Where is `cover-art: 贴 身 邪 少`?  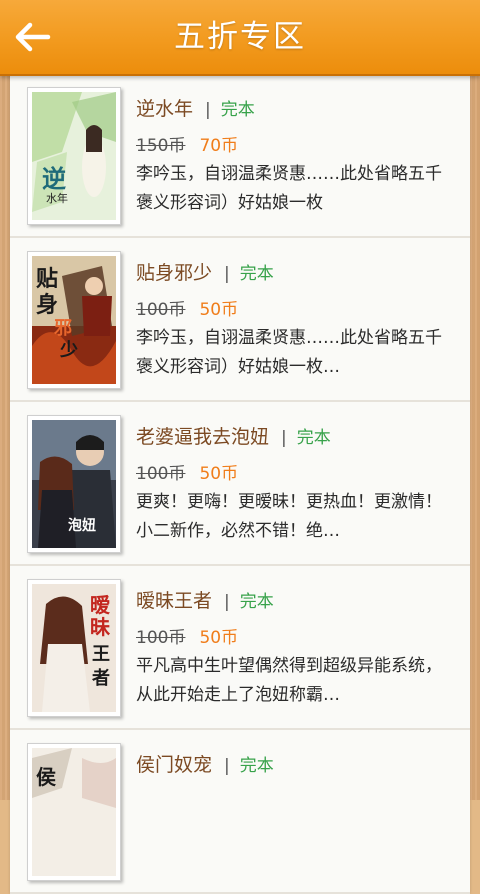
cover-art: 贴 身 邪 少 is located at coordinates (74, 320).